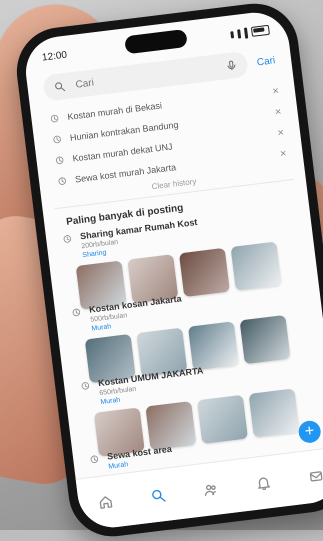 The width and height of the screenshot is (323, 541). I want to click on nav-notifications, so click(263, 483).